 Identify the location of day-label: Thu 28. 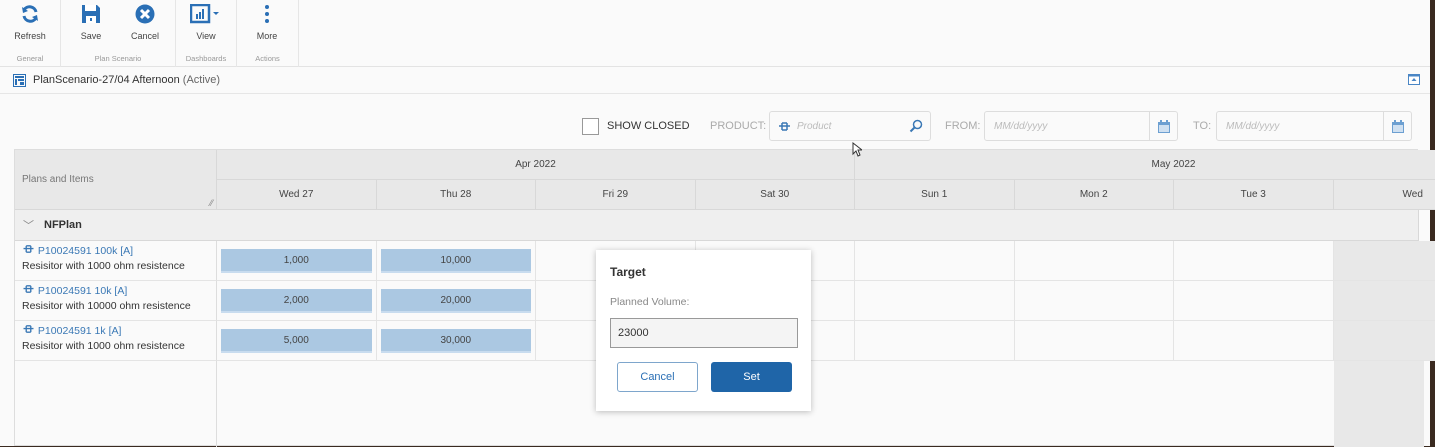
(455, 194).